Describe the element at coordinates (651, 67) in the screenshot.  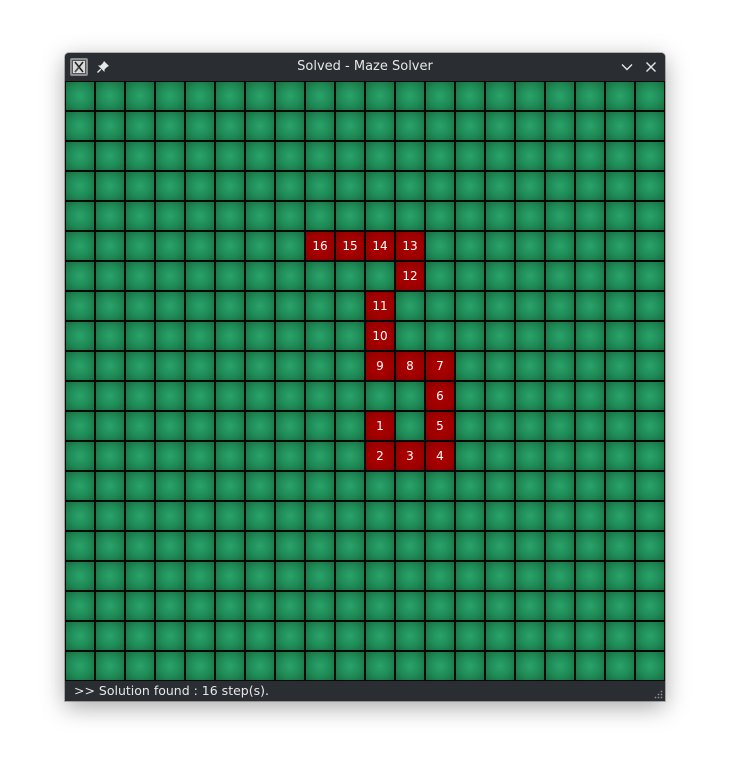
I see `close-icon` at that location.